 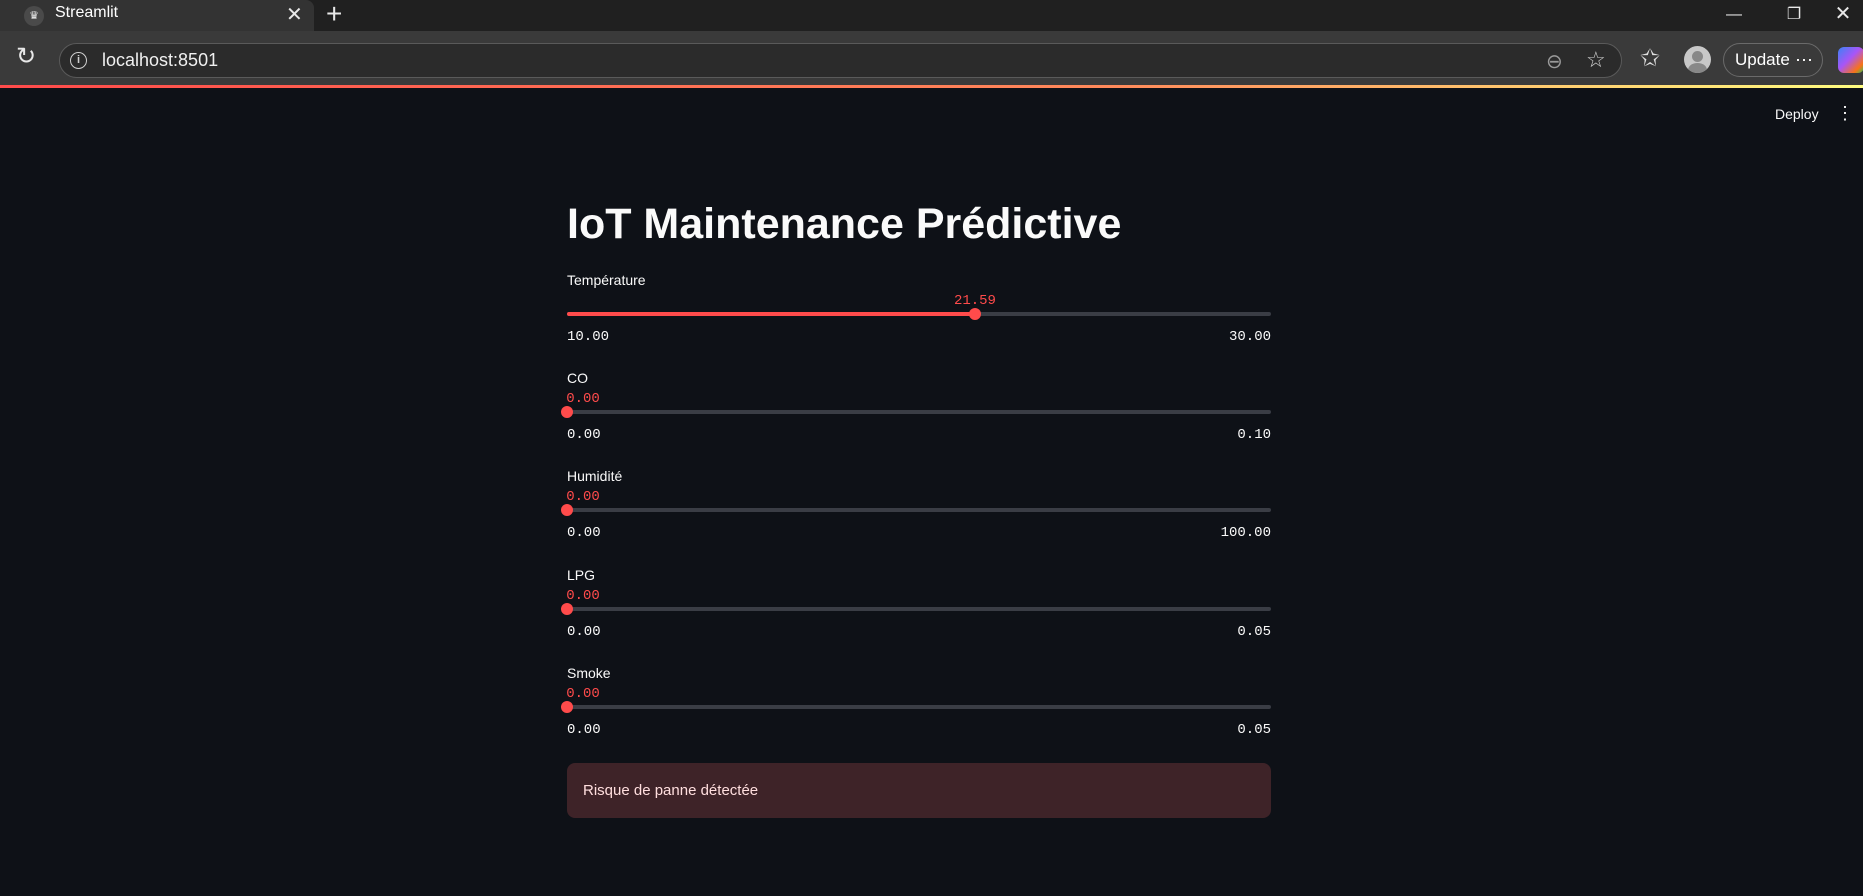 What do you see at coordinates (581, 575) in the screenshot?
I see `slider-label: LPG` at bounding box center [581, 575].